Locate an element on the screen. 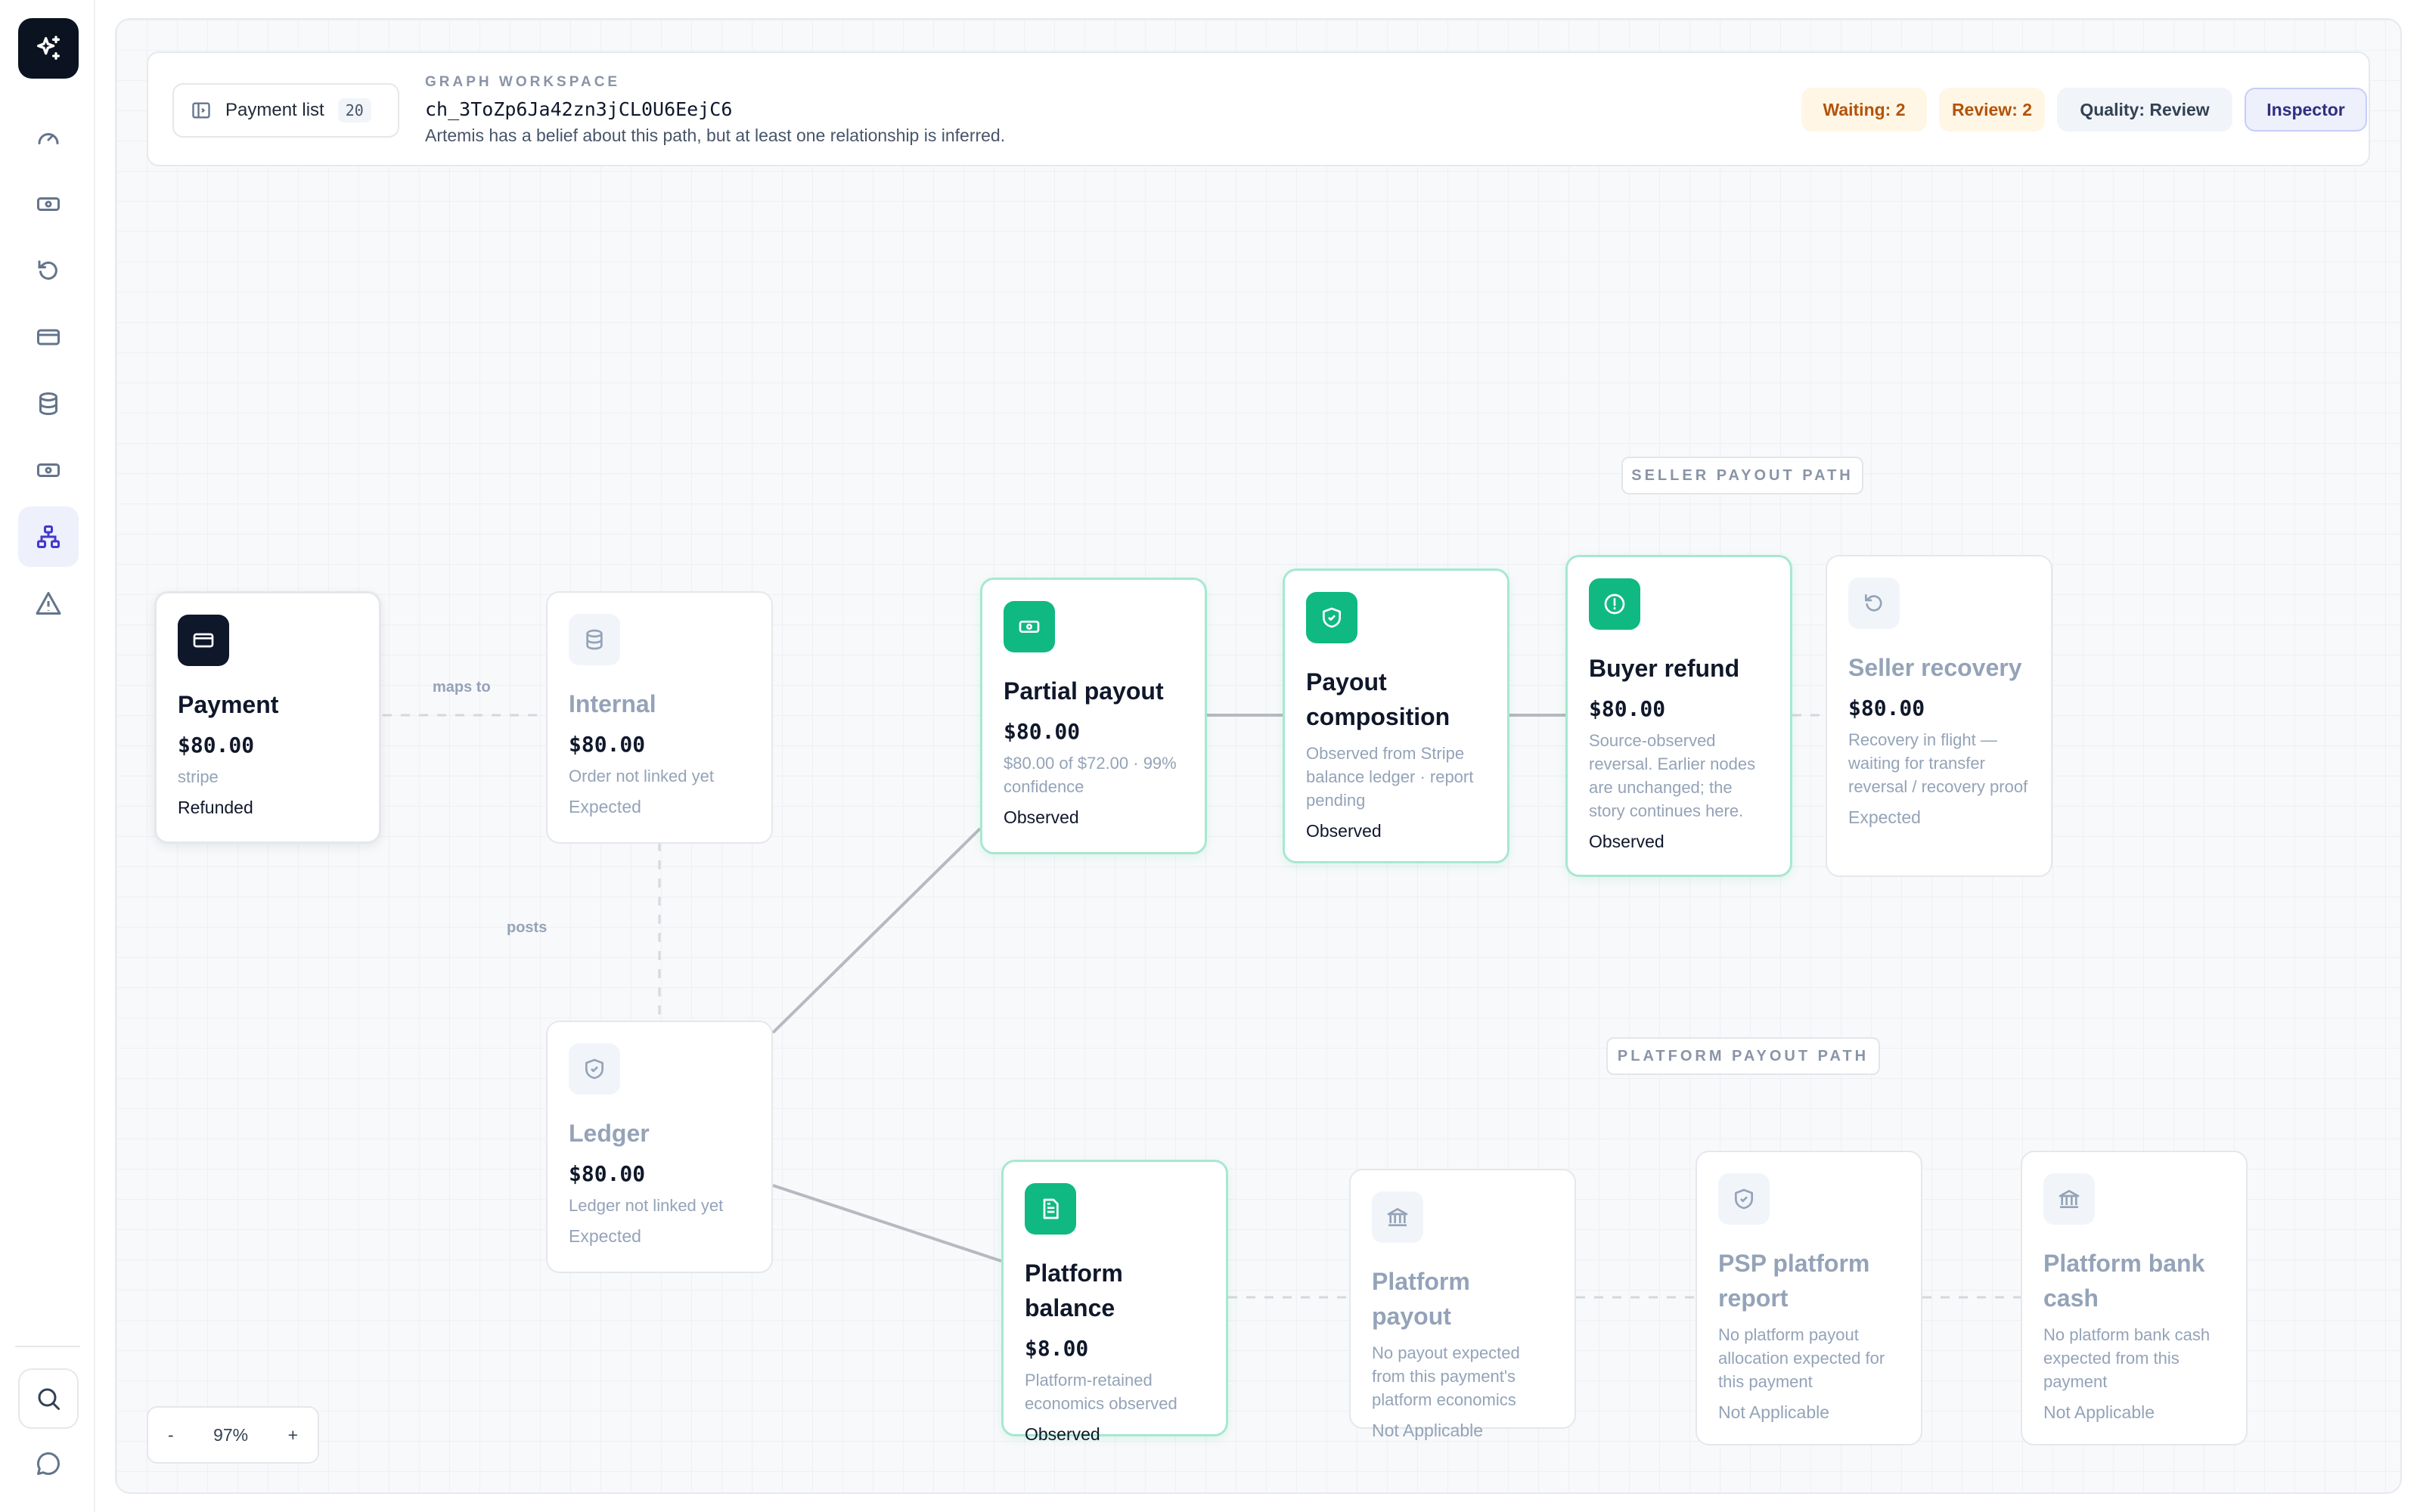 The image size is (2420, 1512). rail-item-ledger is located at coordinates (48, 404).